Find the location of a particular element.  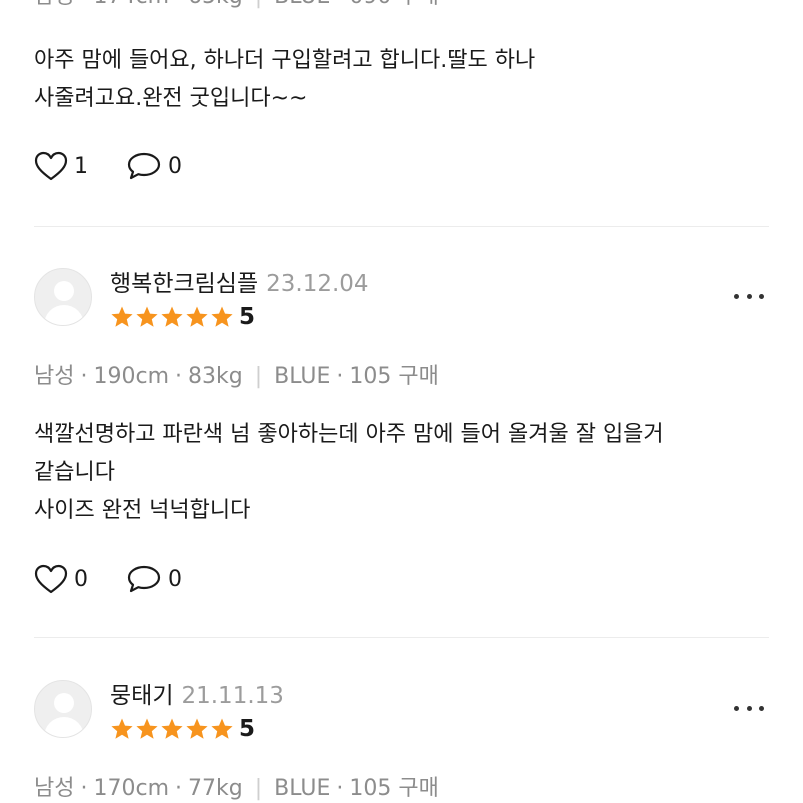

review-text-line: 같습니다 is located at coordinates (74, 472).